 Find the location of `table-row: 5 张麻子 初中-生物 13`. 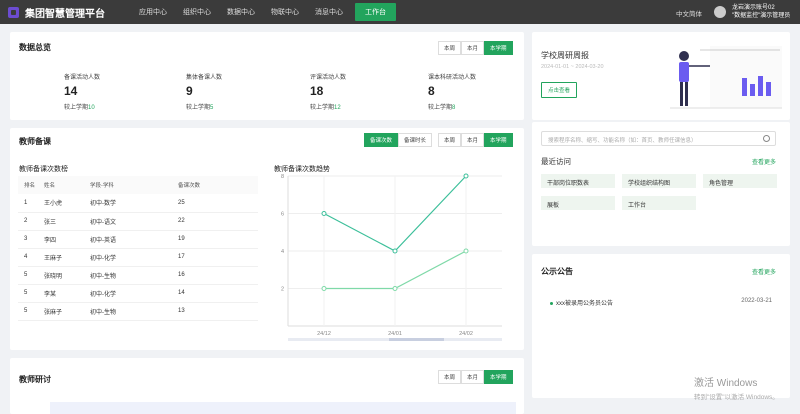

table-row: 5 张麻子 初中-生物 13 is located at coordinates (138, 311).